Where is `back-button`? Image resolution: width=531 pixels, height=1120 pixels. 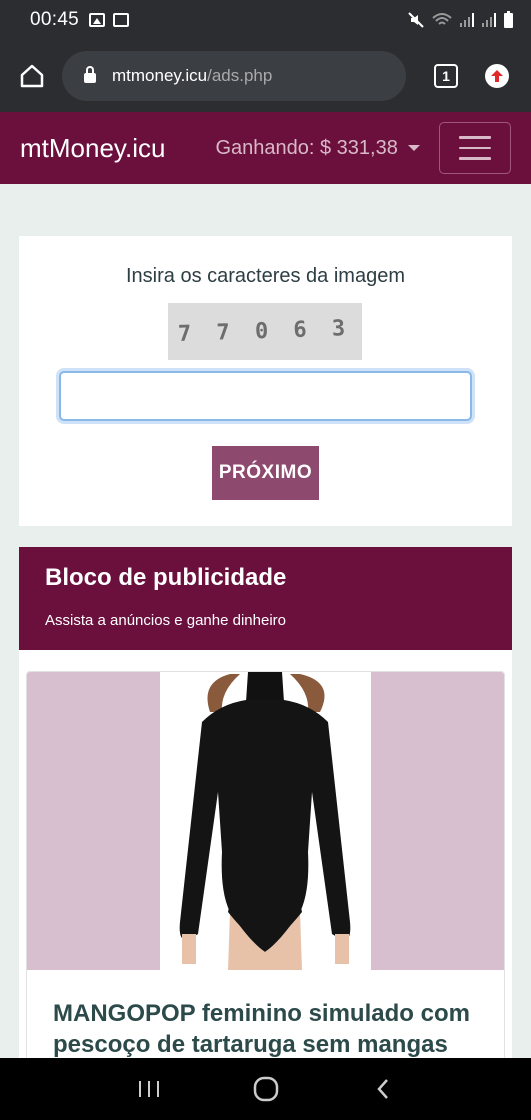 back-button is located at coordinates (383, 1089).